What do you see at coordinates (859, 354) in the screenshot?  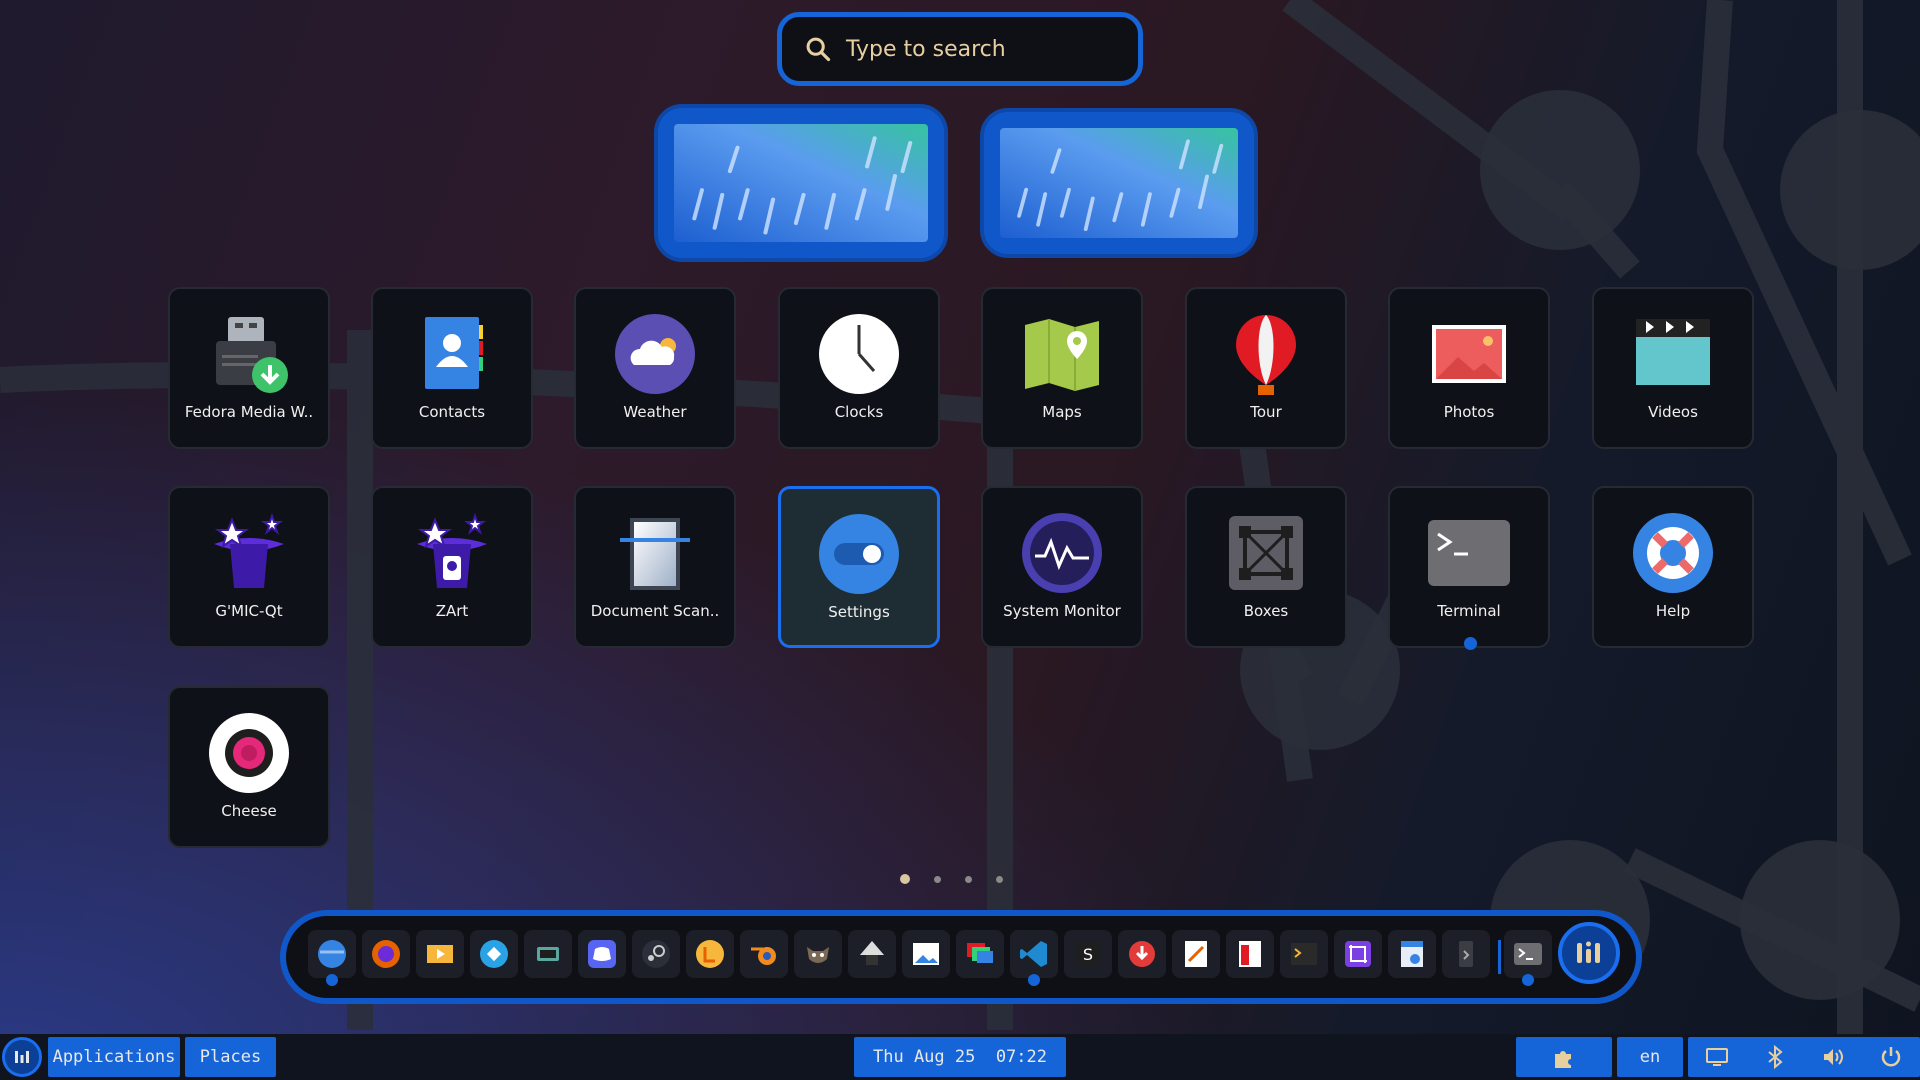 I see `clocks-icon` at bounding box center [859, 354].